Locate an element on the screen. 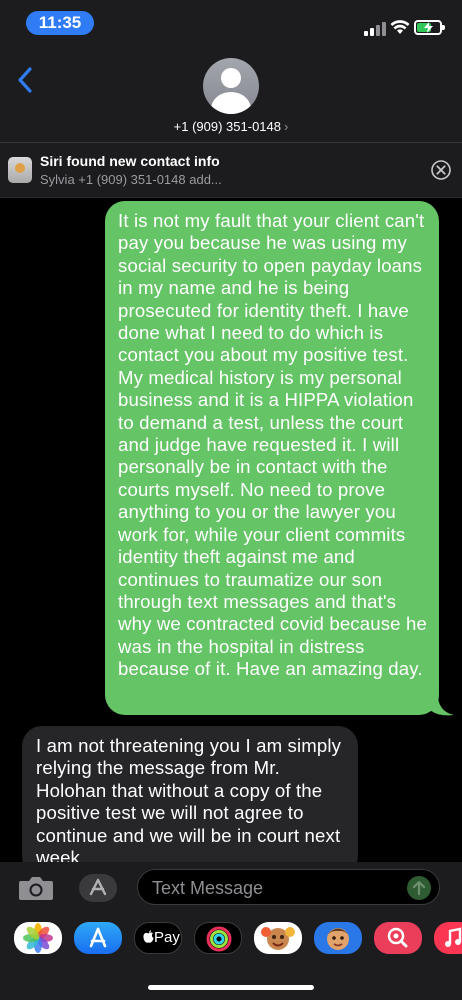 The width and height of the screenshot is (462, 1000). contact-card-icon is located at coordinates (20, 170).